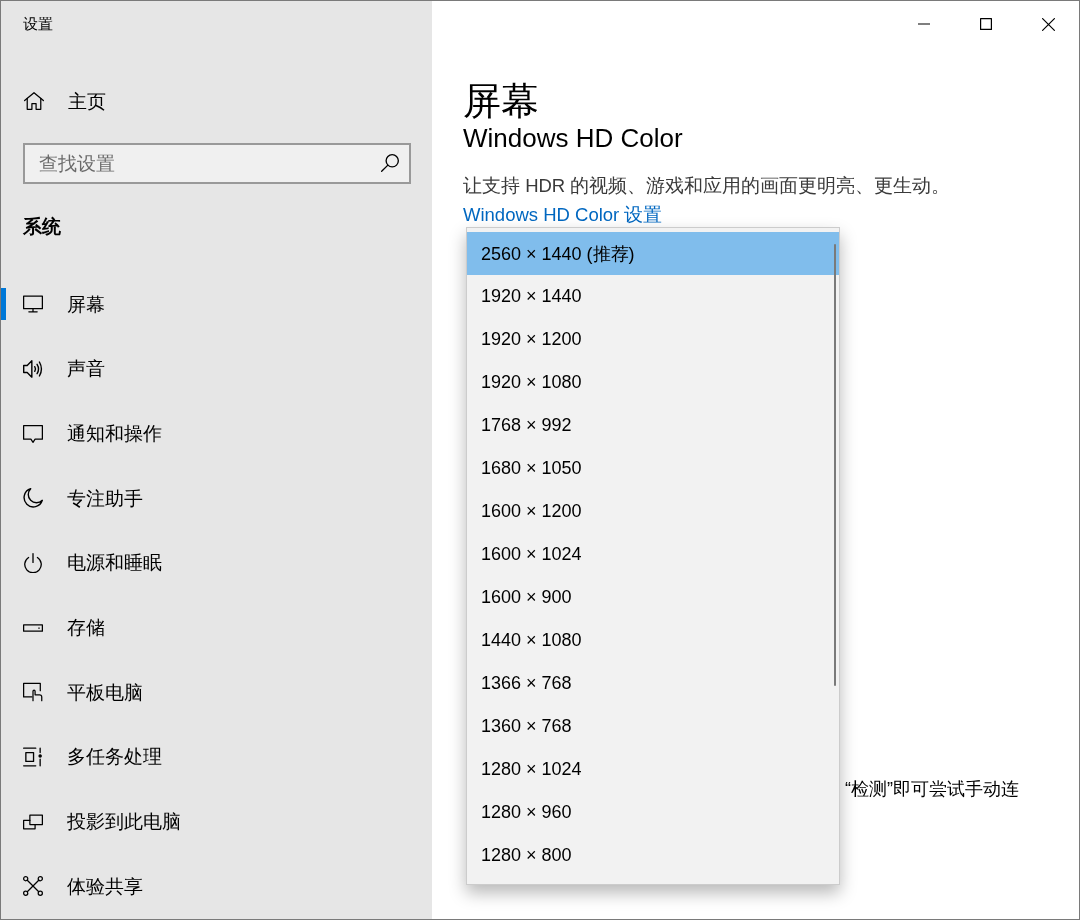  What do you see at coordinates (653, 812) in the screenshot?
I see `resolution-option: 1280 × 960` at bounding box center [653, 812].